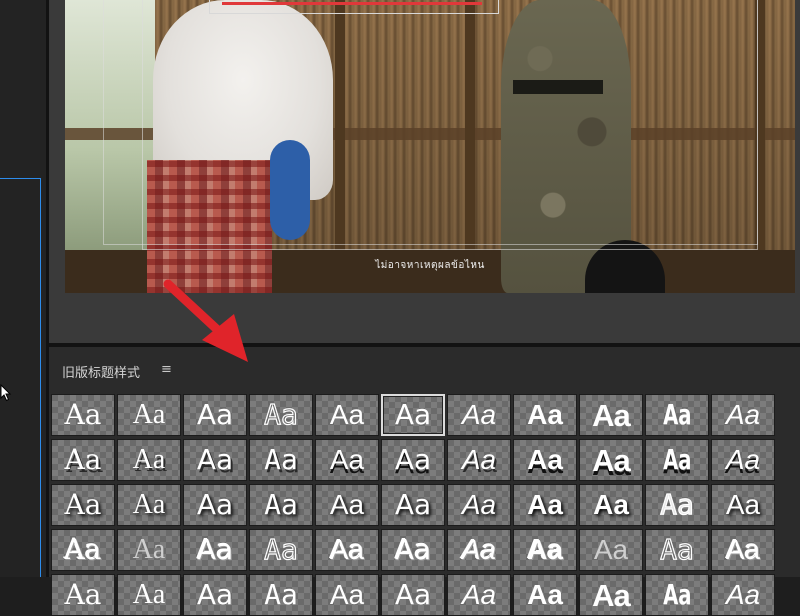 This screenshot has width=800, height=616. I want to click on project-panel, so click(23, 288).